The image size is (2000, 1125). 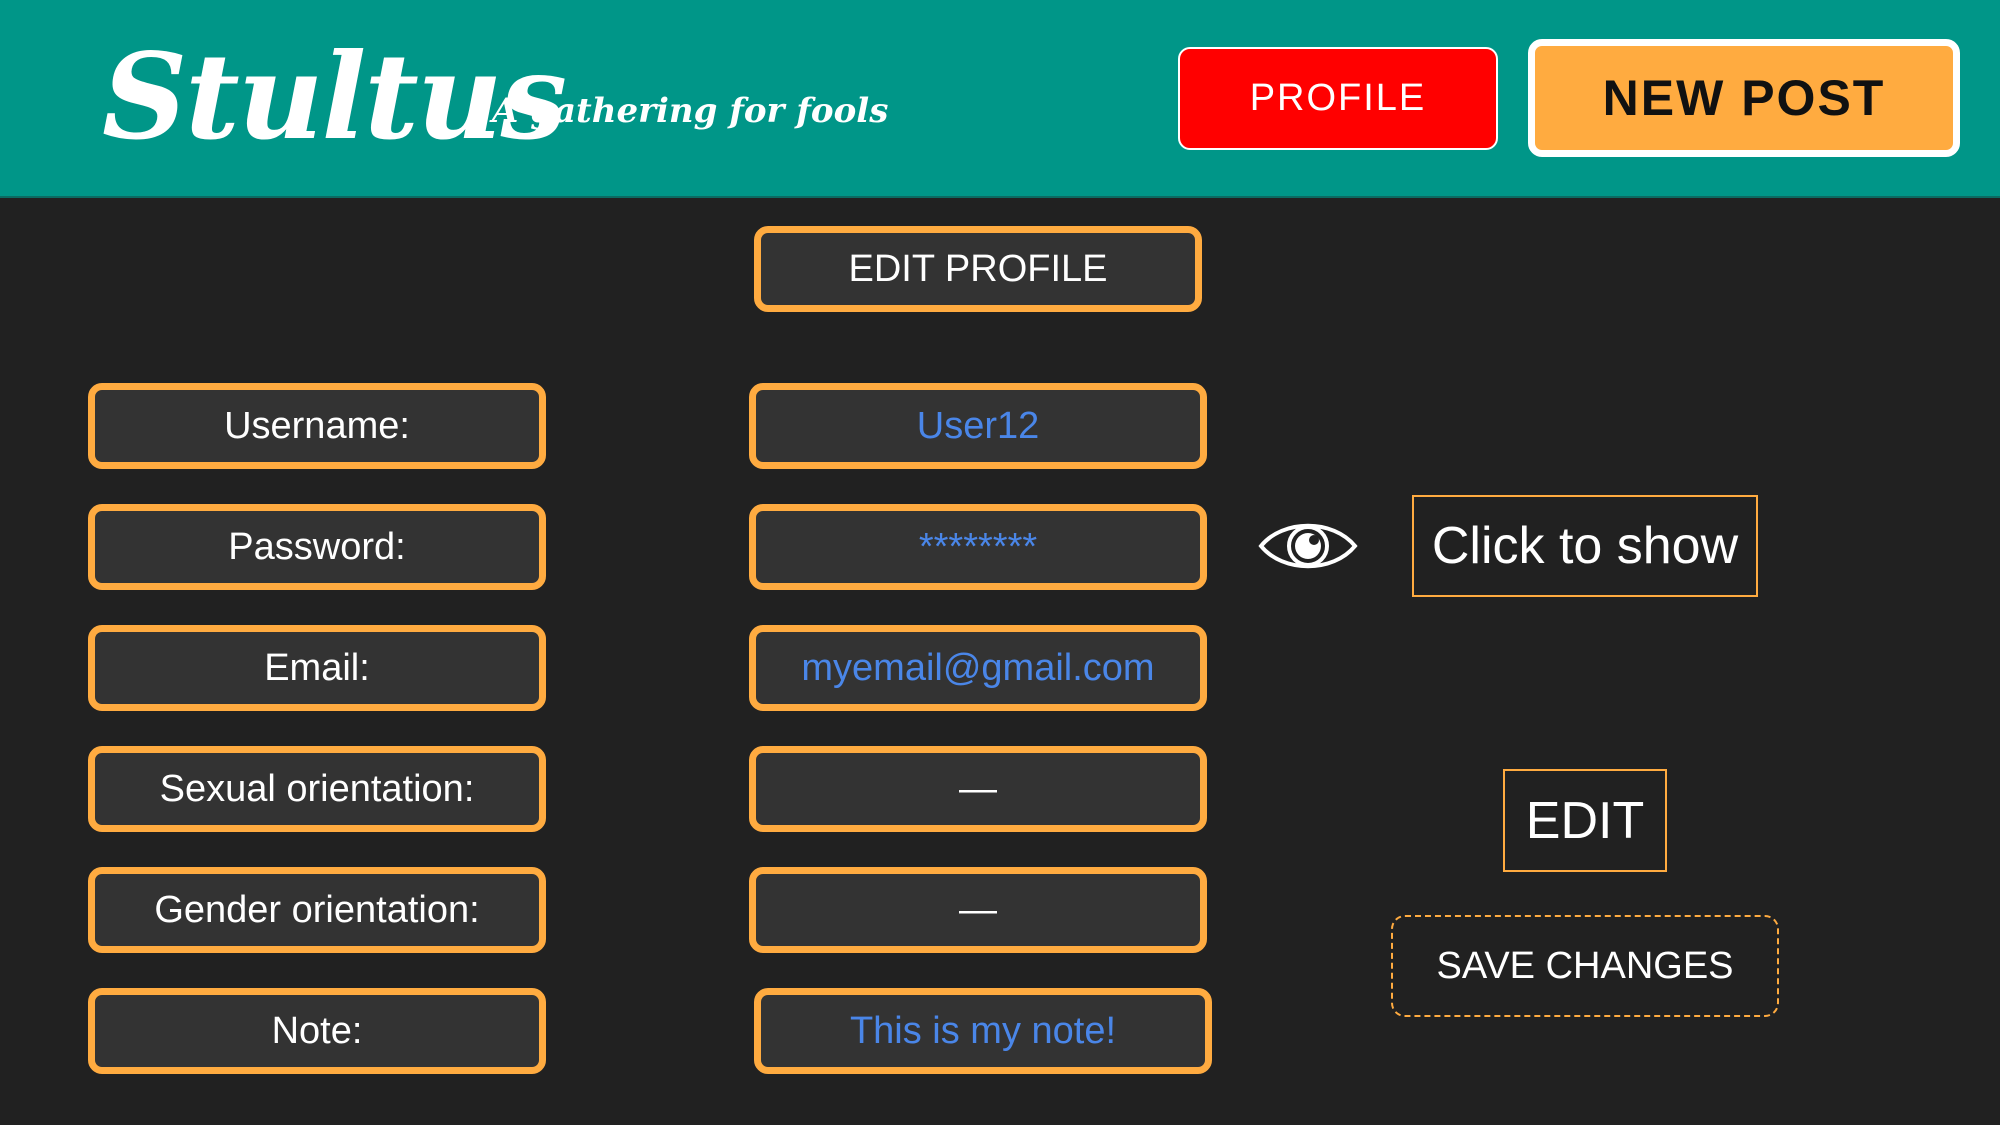 What do you see at coordinates (1585, 966) in the screenshot?
I see `save-changes-button: SAVE CHANGES` at bounding box center [1585, 966].